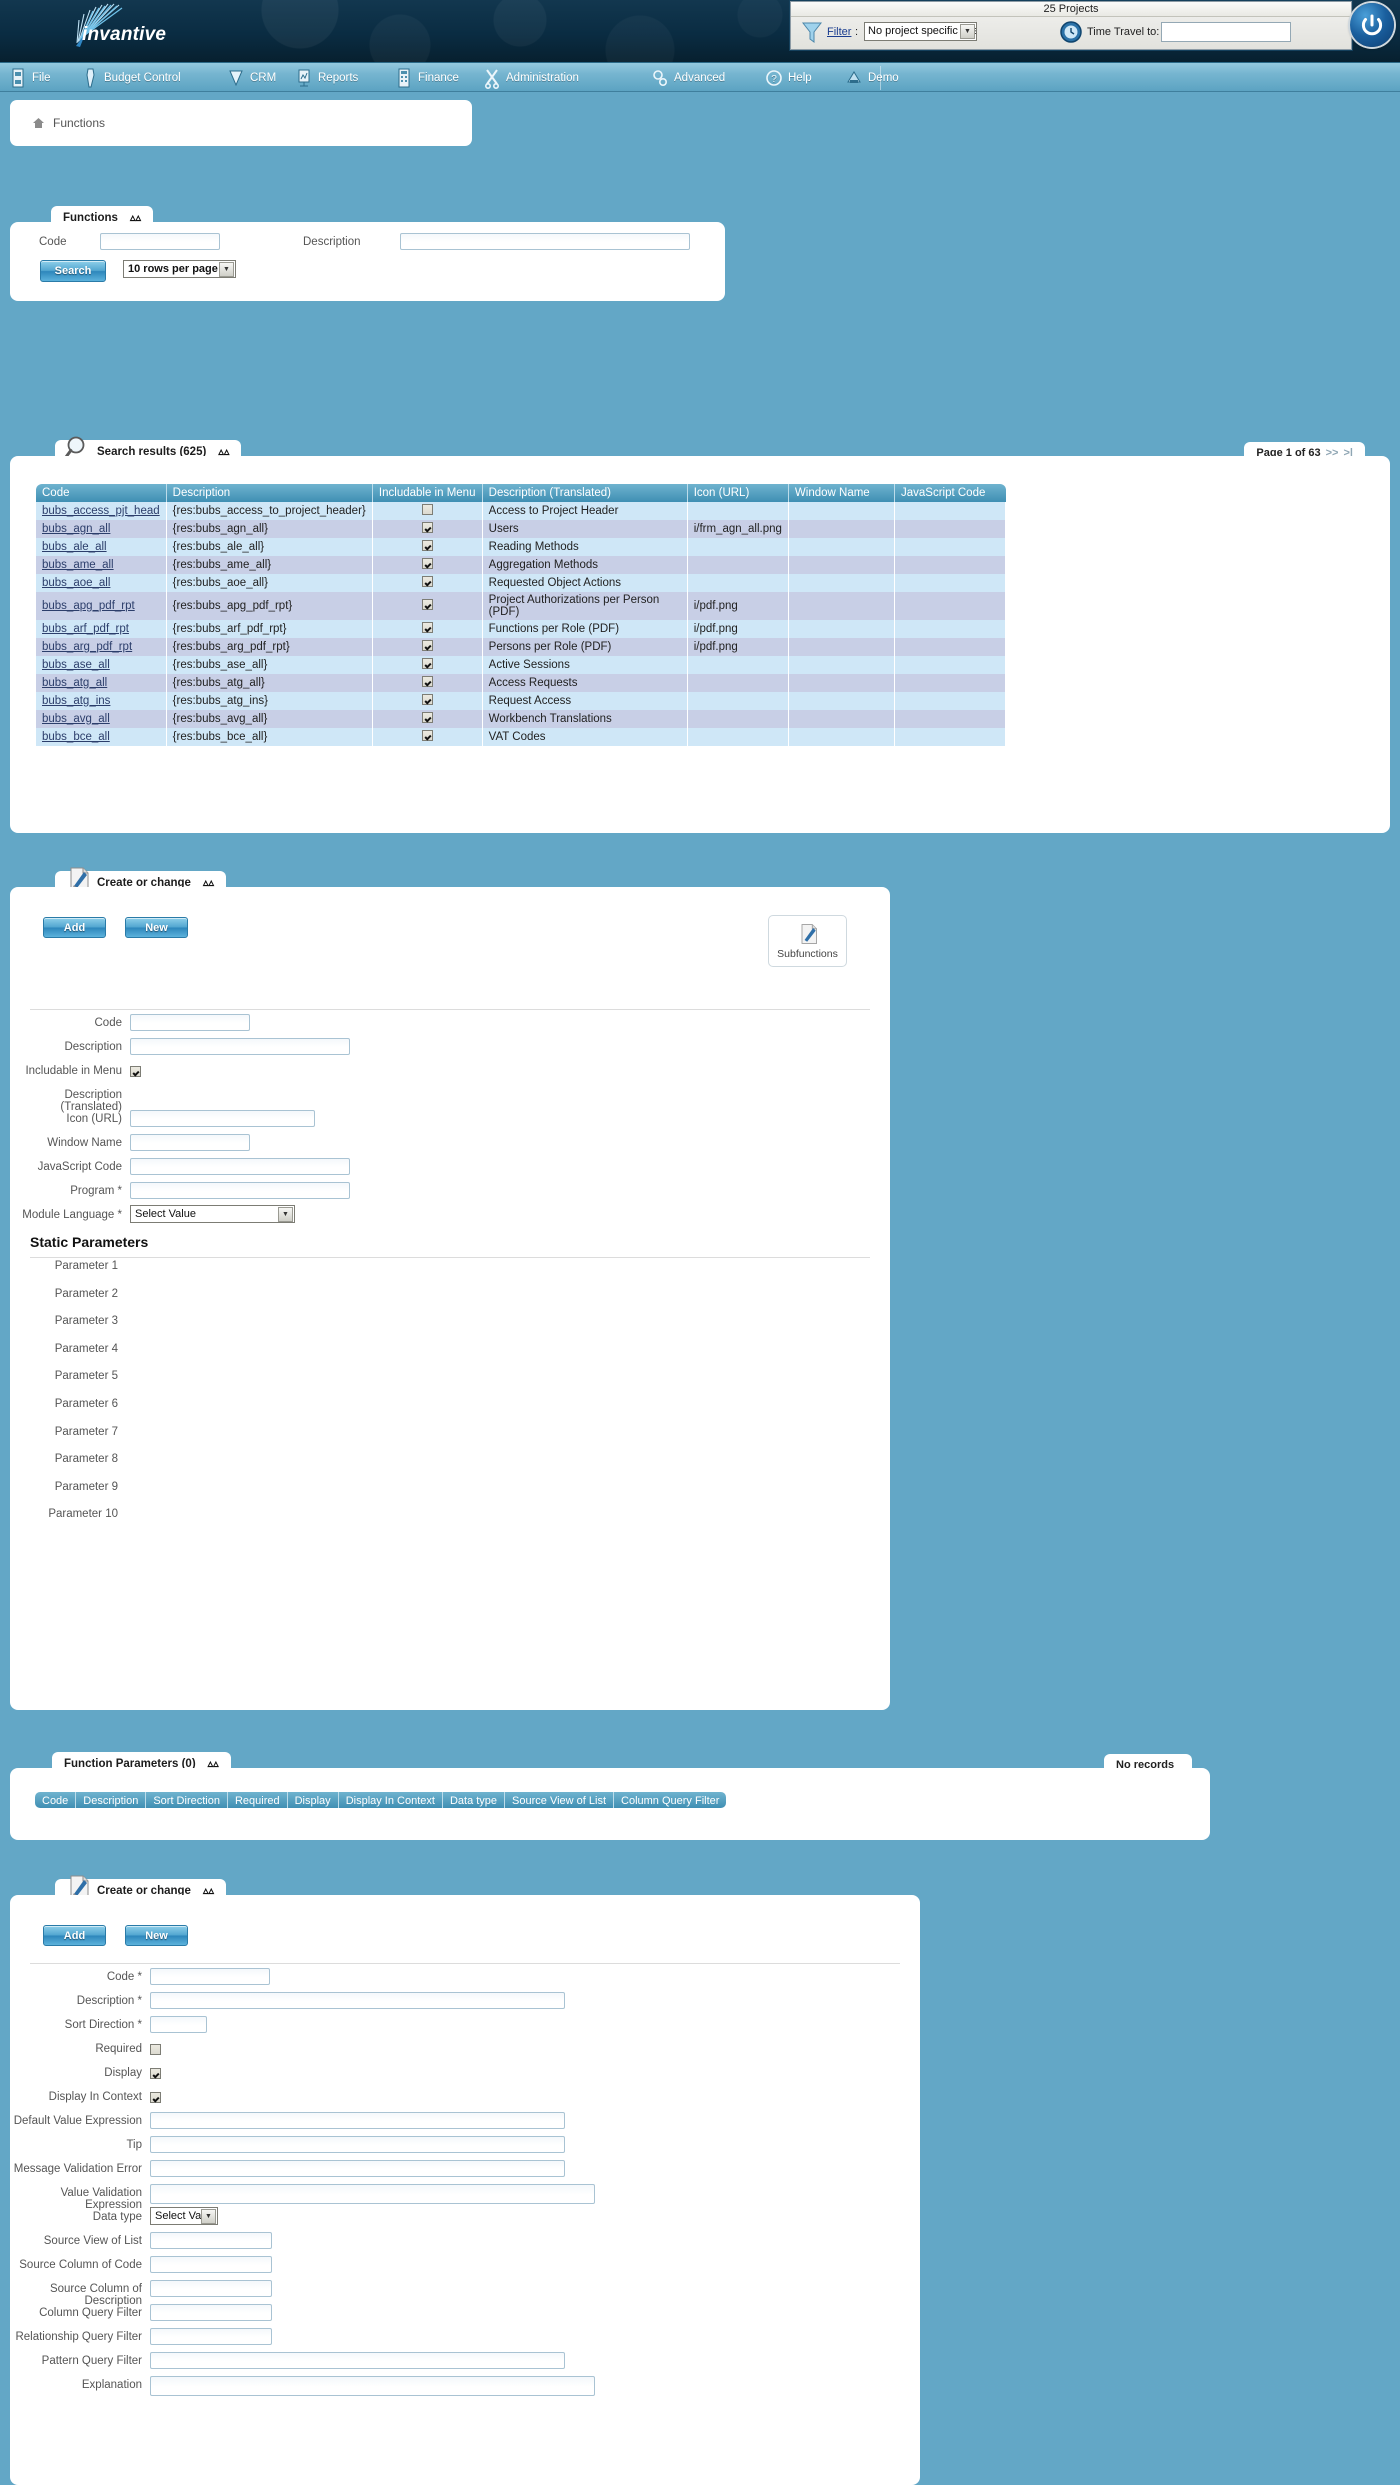  What do you see at coordinates (155, 2073) in the screenshot?
I see `display-checkbox` at bounding box center [155, 2073].